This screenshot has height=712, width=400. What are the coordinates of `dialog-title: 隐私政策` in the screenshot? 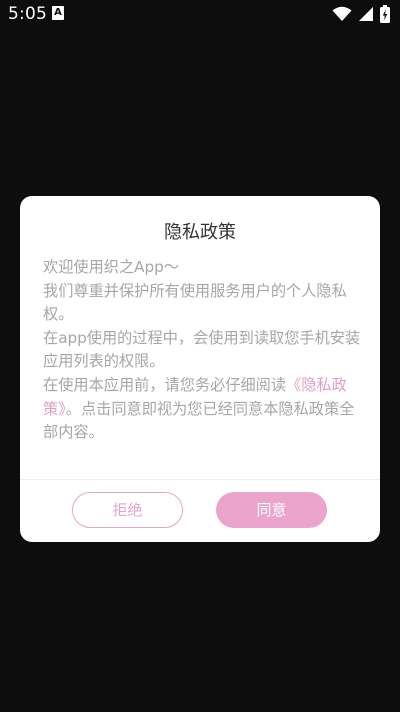 It's located at (200, 232).